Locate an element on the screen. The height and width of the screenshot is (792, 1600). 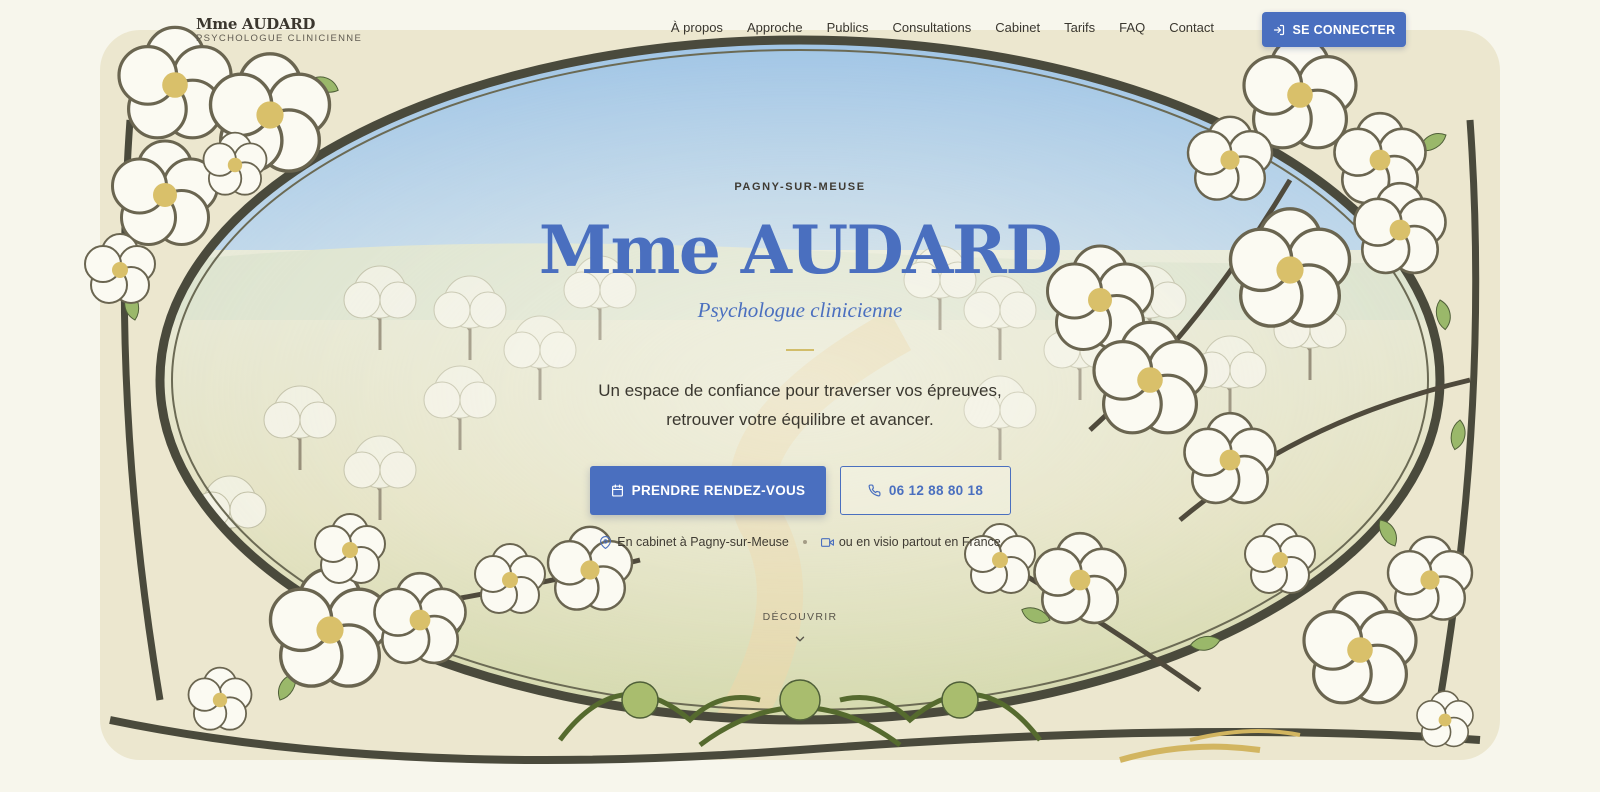
book-appointment-button: PRENDRE RENDEZ-VOUS is located at coordinates (708, 490).